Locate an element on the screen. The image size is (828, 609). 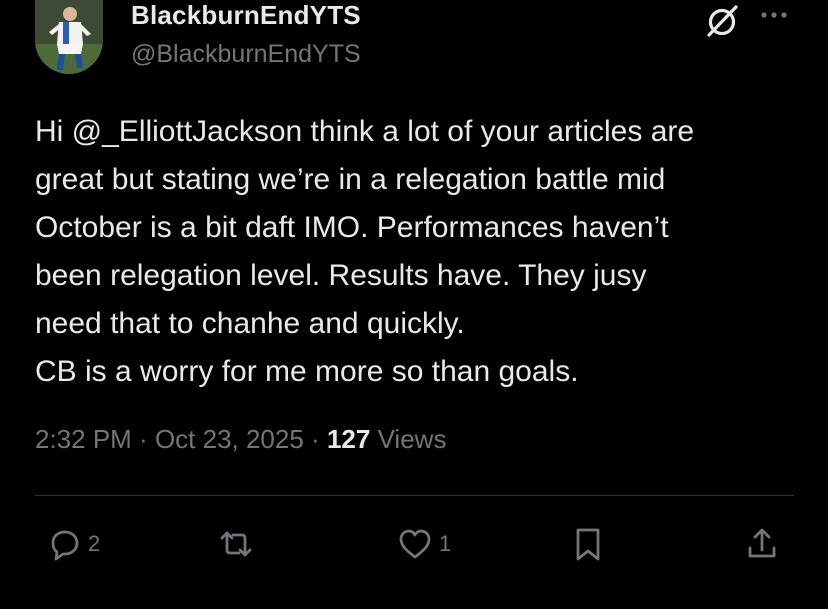
avatar-photo is located at coordinates (69, 37).